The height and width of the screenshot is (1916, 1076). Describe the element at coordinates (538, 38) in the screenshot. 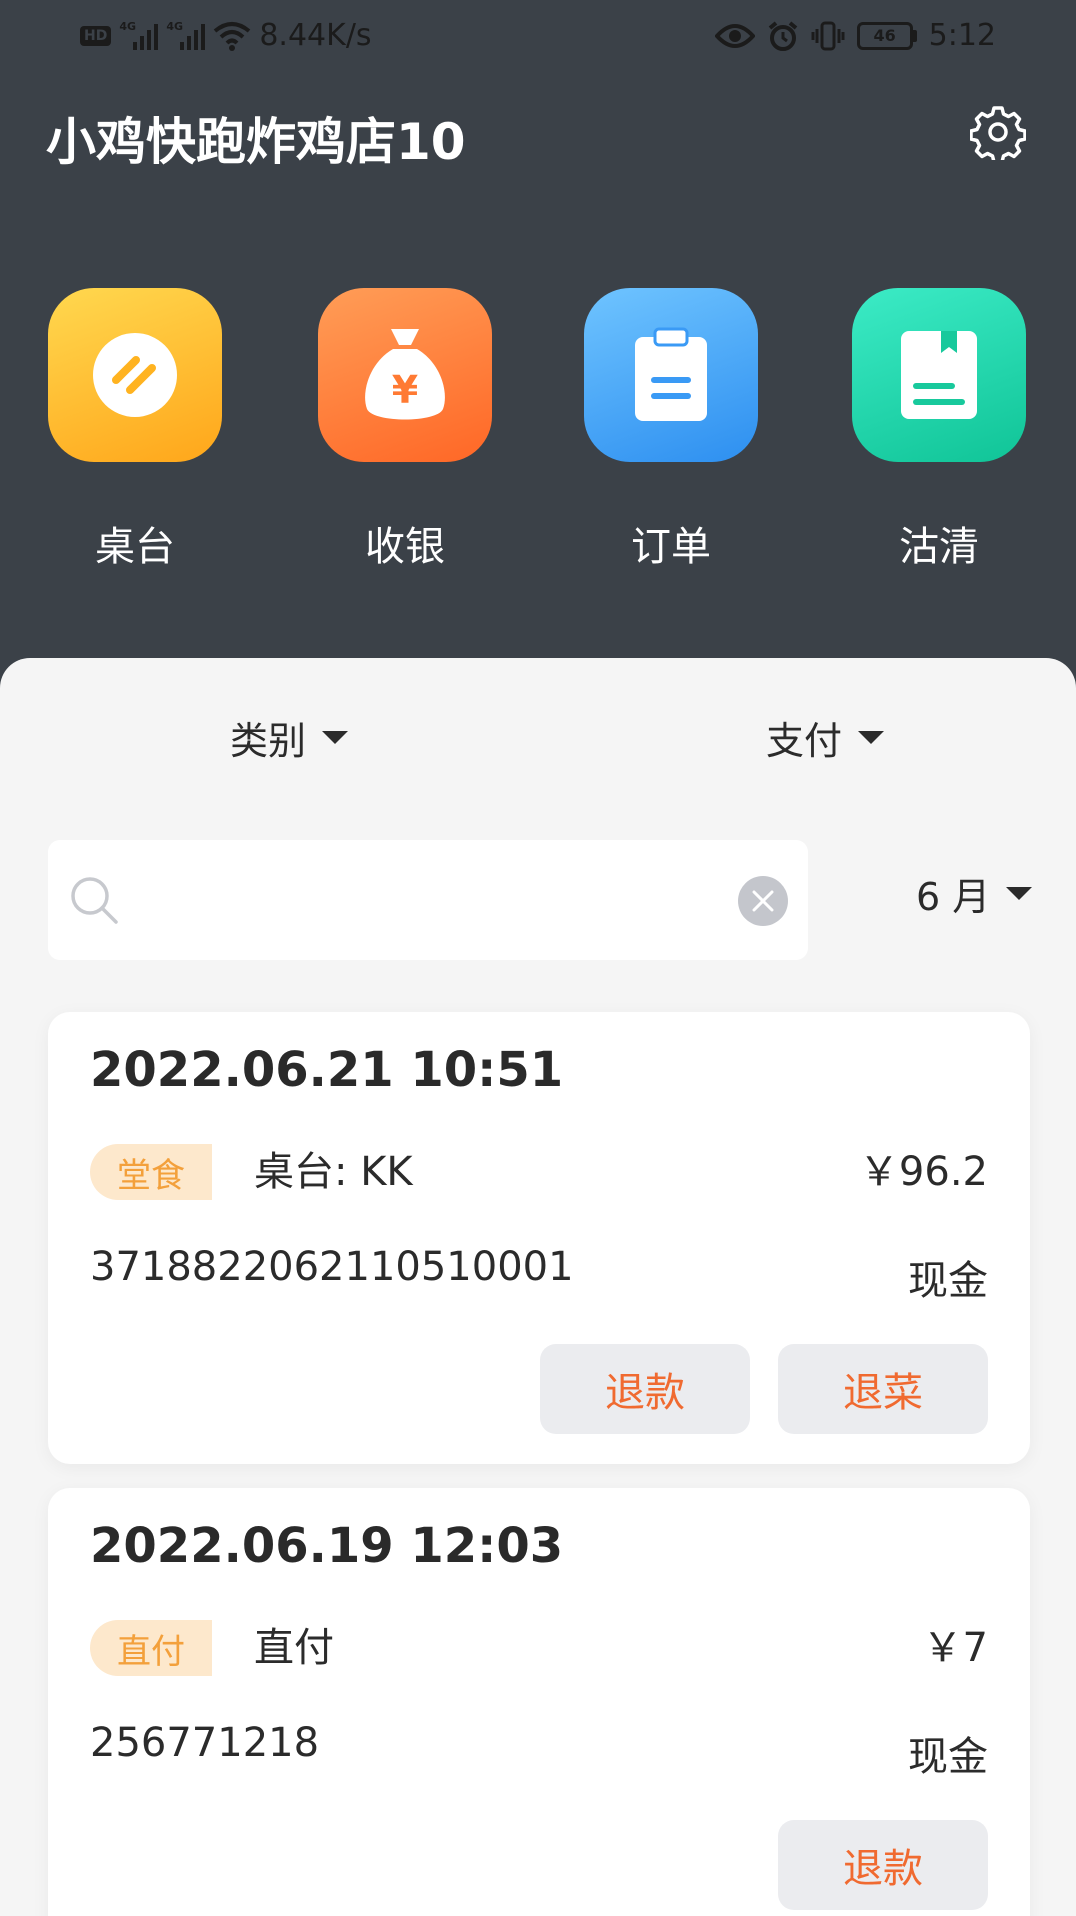

I see `status-bar: HD 4G 4G 8.44K/s 46 5:12` at that location.